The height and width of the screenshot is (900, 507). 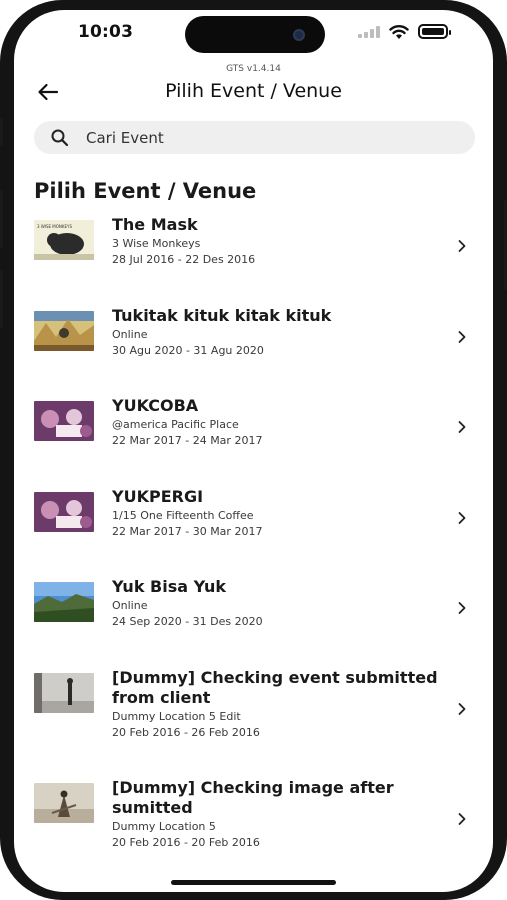 What do you see at coordinates (253, 882) in the screenshot?
I see `home-indicator` at bounding box center [253, 882].